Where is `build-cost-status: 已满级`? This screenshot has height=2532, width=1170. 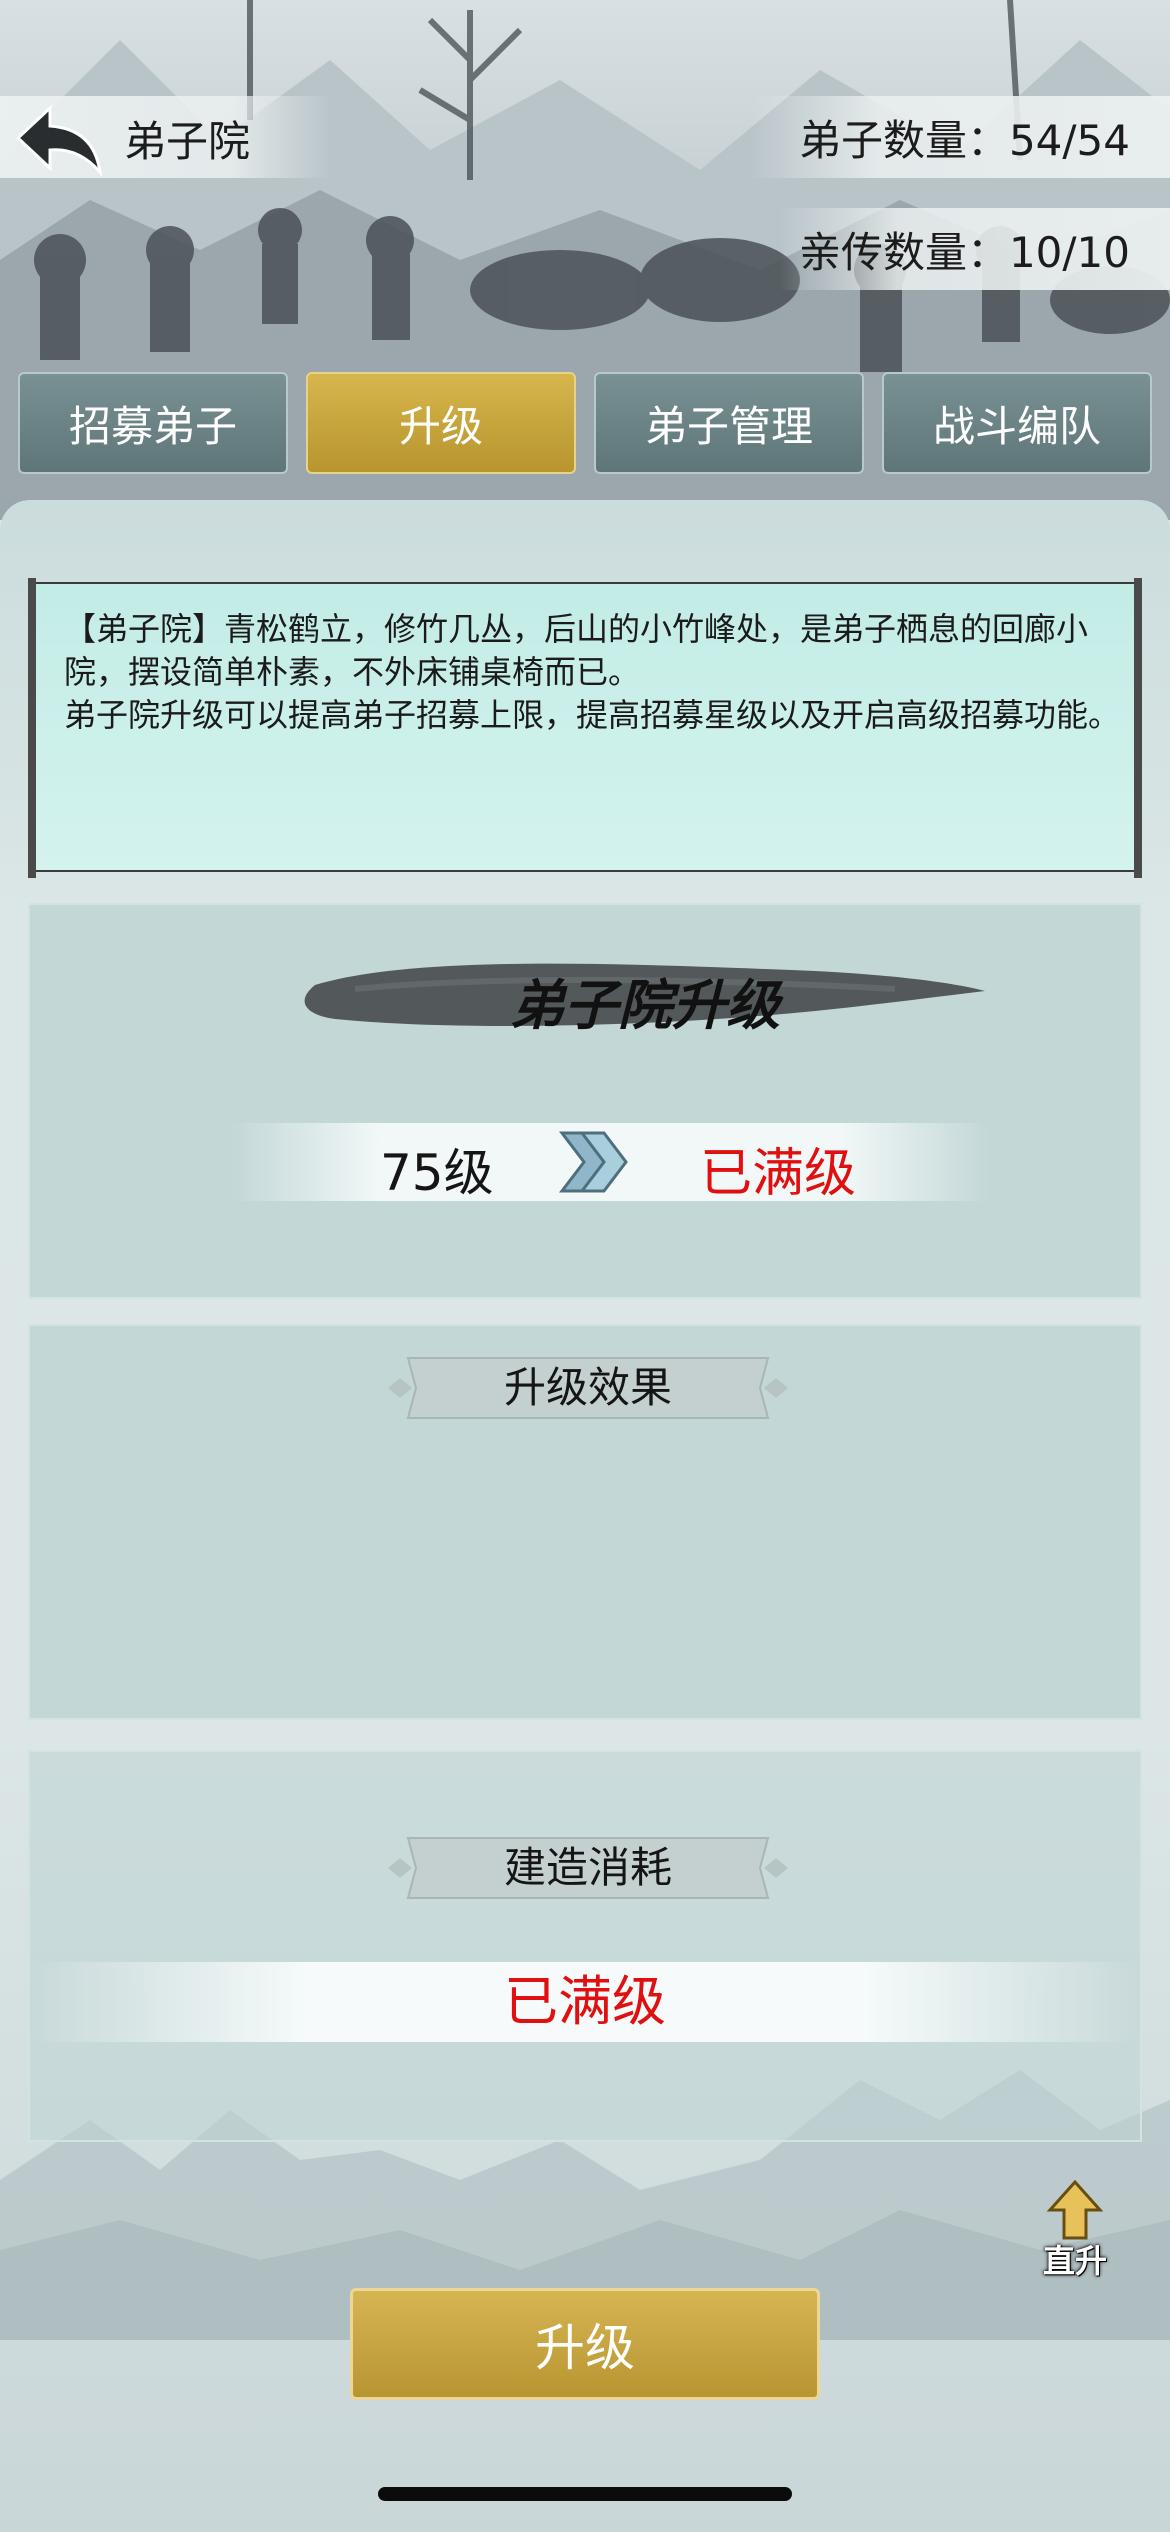
build-cost-status: 已满级 is located at coordinates (585, 2002).